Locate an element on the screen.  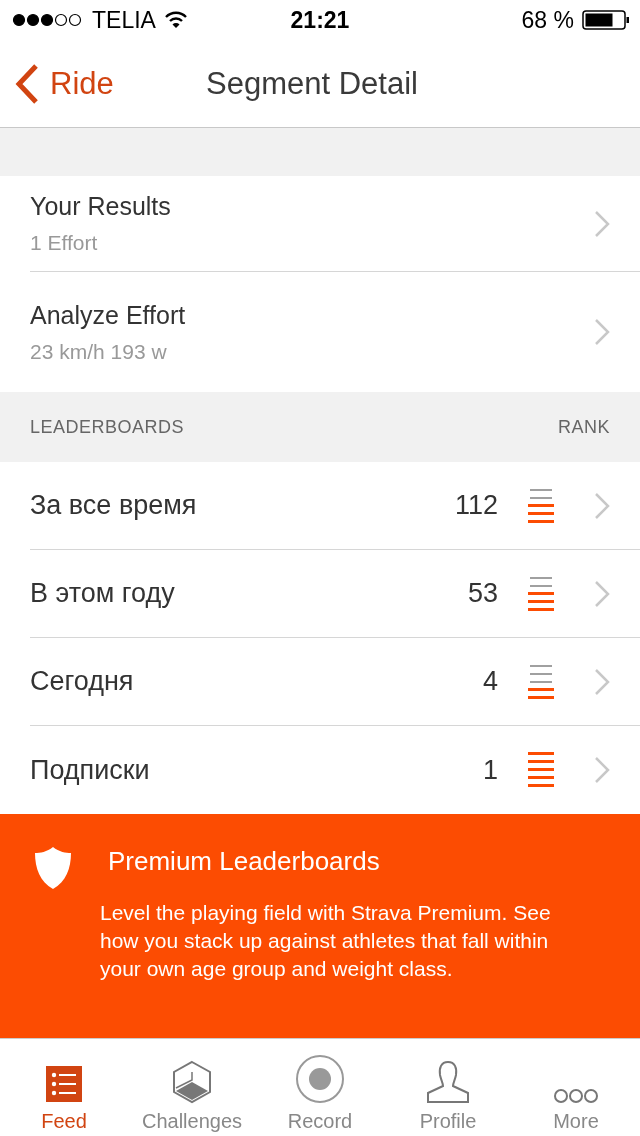
back-button: Ride is located at coordinates (57, 83).